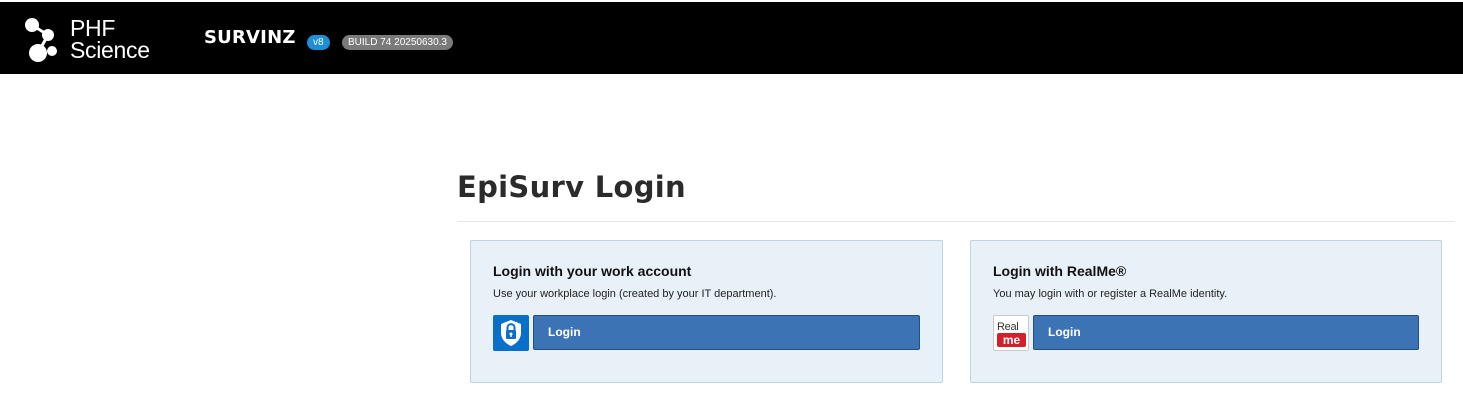 The height and width of the screenshot is (398, 1463). Describe the element at coordinates (1226, 332) in the screenshot. I see `realme-login-button: Login` at that location.